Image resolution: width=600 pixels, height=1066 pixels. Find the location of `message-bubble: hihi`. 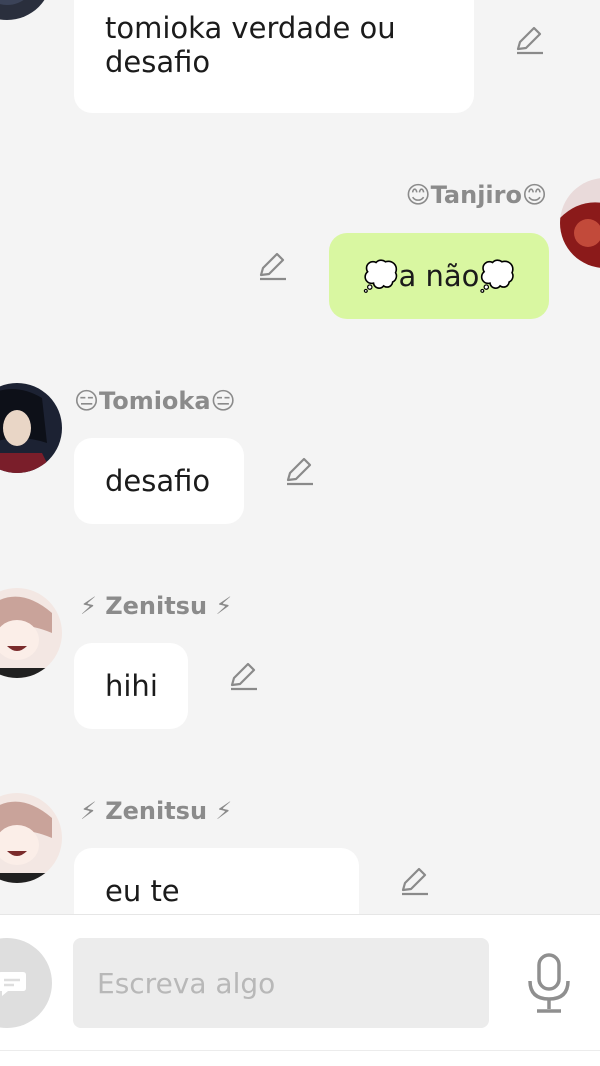

message-bubble: hihi is located at coordinates (131, 686).